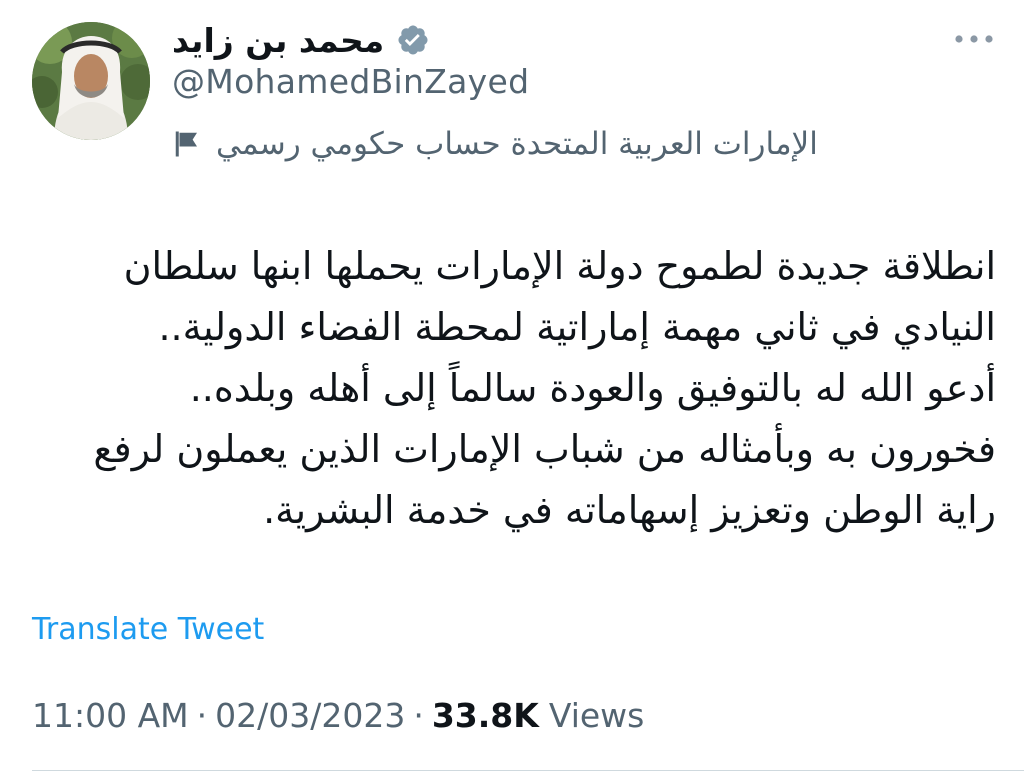 This screenshot has width=1024, height=783. I want to click on translate-tweet-link: Translate Tweet, so click(148, 629).